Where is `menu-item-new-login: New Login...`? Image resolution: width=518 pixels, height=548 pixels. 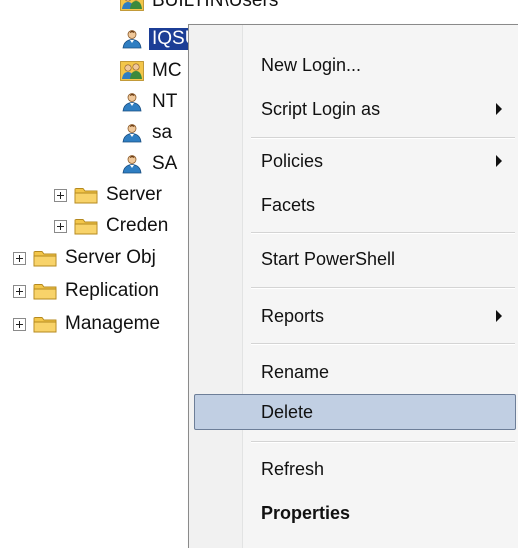
menu-item-new-login: New Login... is located at coordinates (355, 65).